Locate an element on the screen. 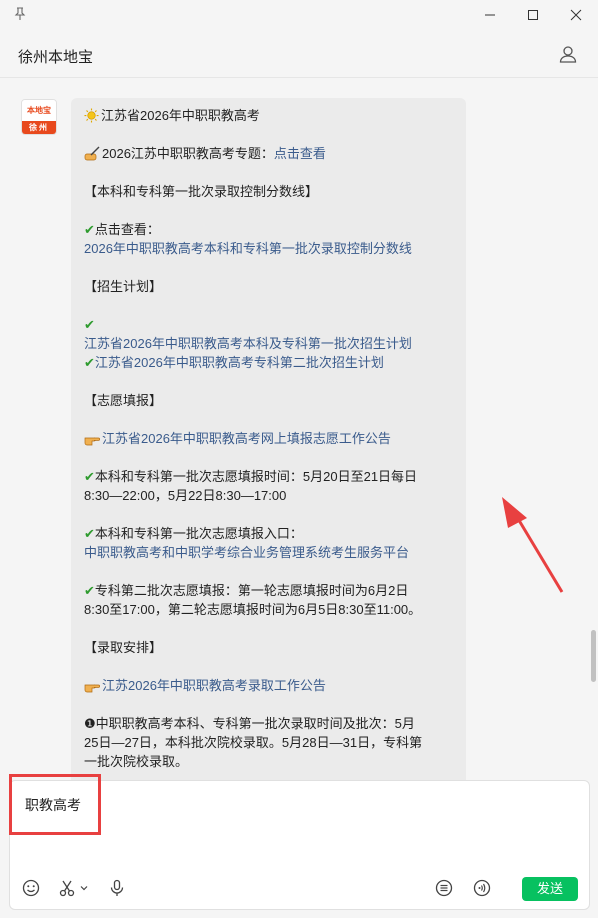 The width and height of the screenshot is (598, 918). admission-link: 江苏2026年中职职教高考录取工作公告 is located at coordinates (214, 685).